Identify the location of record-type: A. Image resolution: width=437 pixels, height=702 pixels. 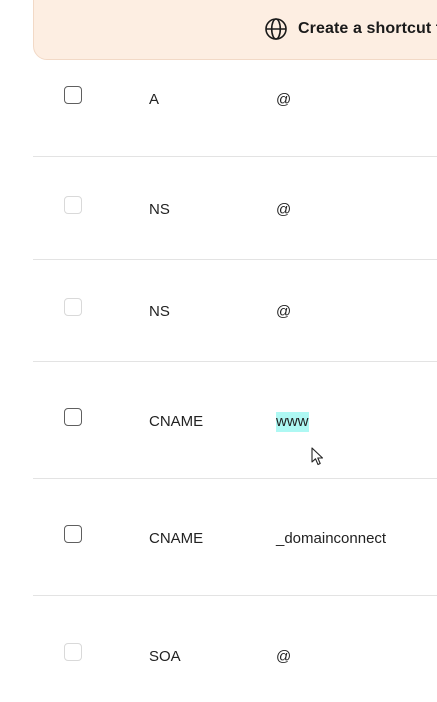
(154, 99).